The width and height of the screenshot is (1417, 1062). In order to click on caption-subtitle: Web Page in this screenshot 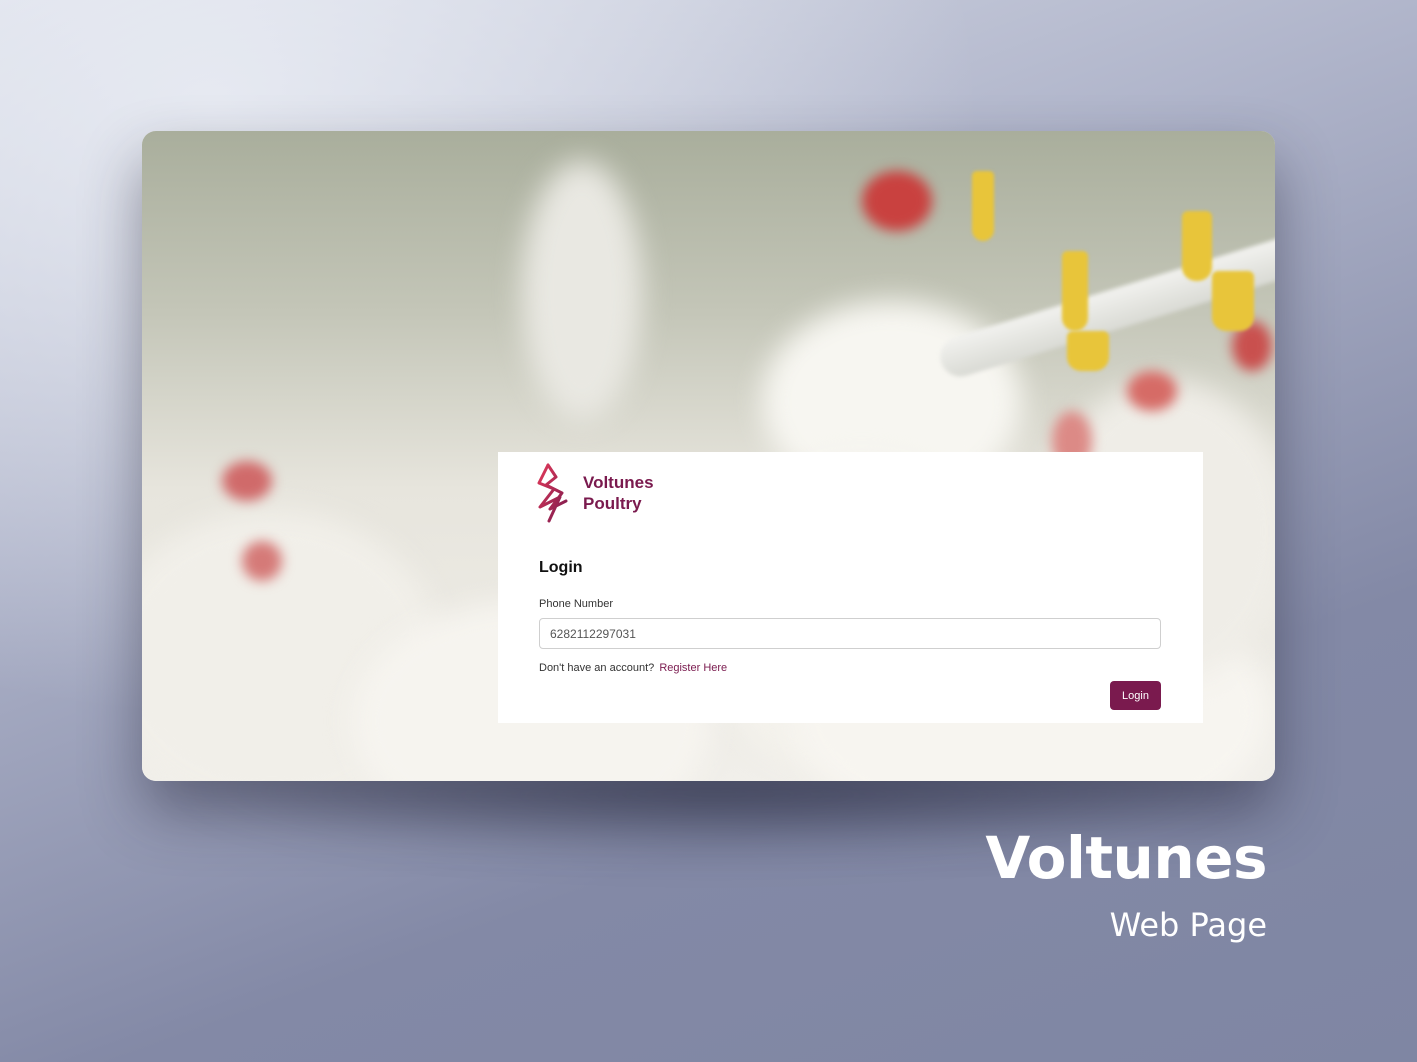, I will do `click(1188, 925)`.